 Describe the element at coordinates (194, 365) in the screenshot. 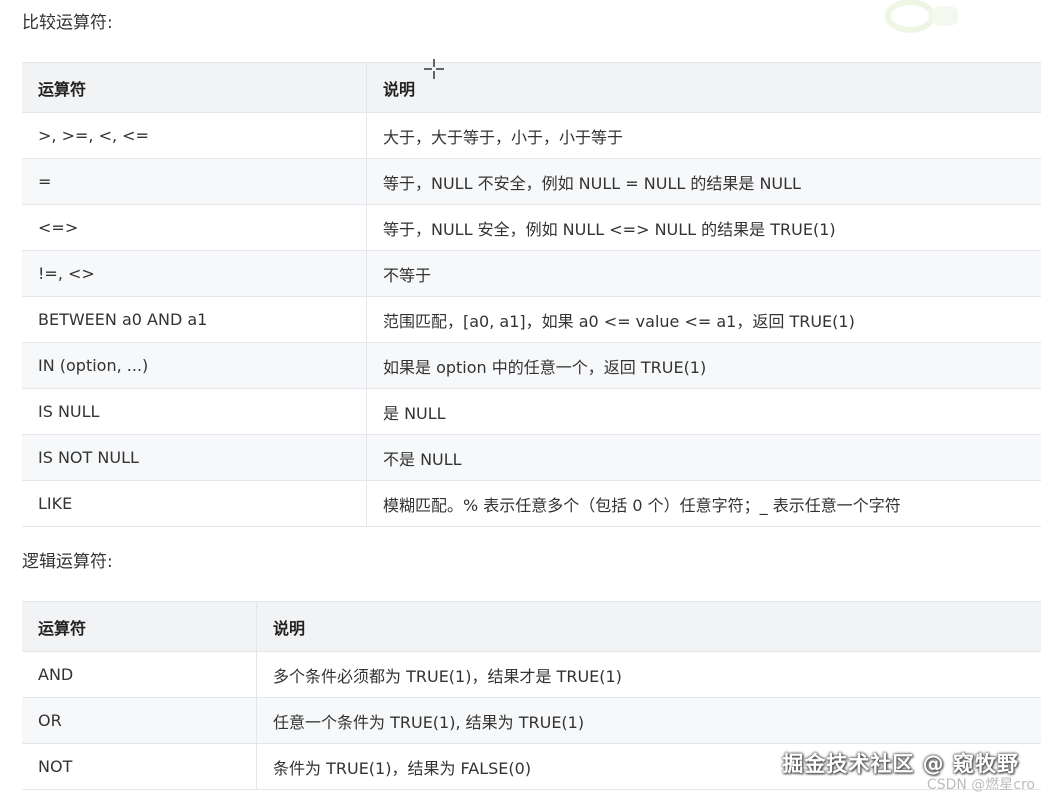

I see `operator-cell: IN (option, ...)` at that location.